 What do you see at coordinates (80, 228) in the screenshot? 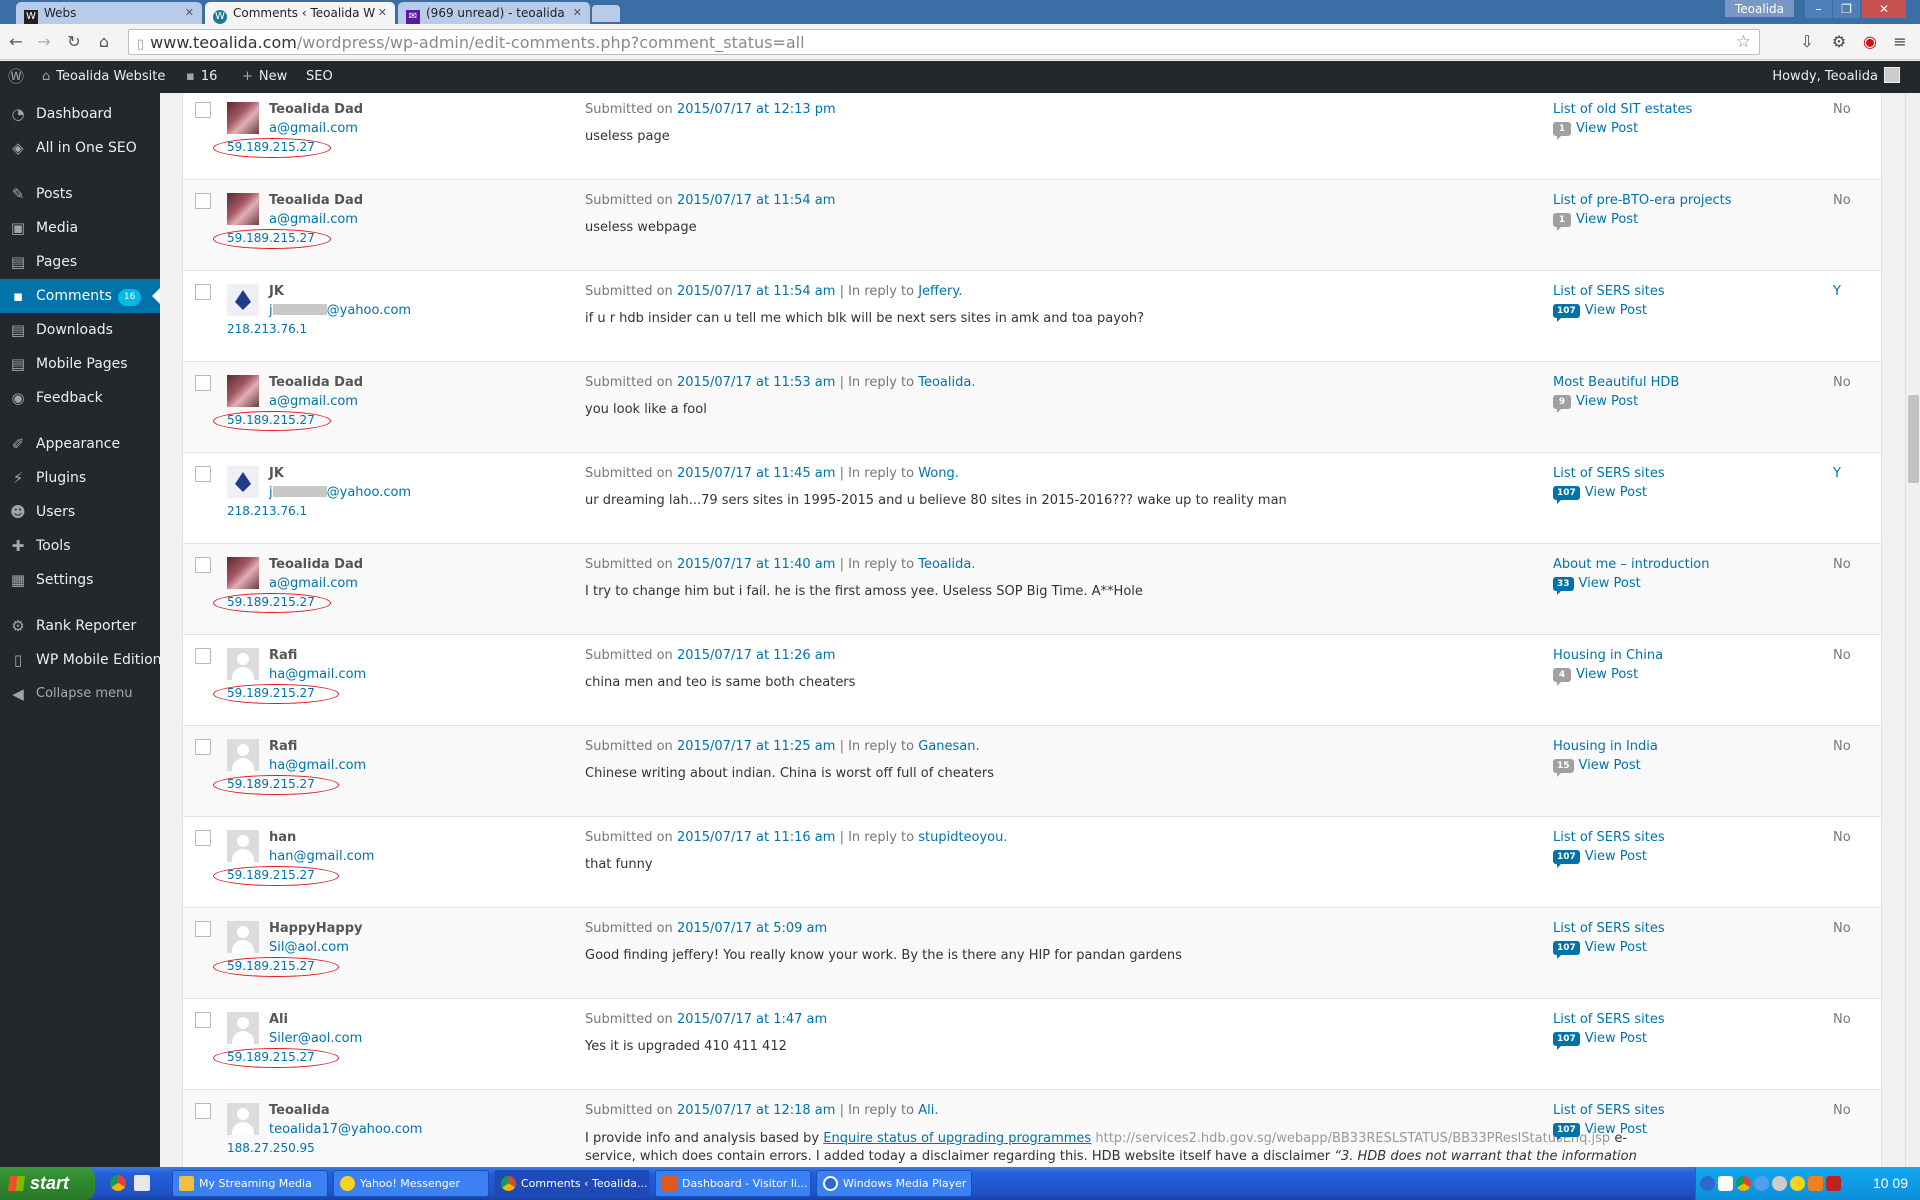
I see `menu-media: ▣ Media` at bounding box center [80, 228].